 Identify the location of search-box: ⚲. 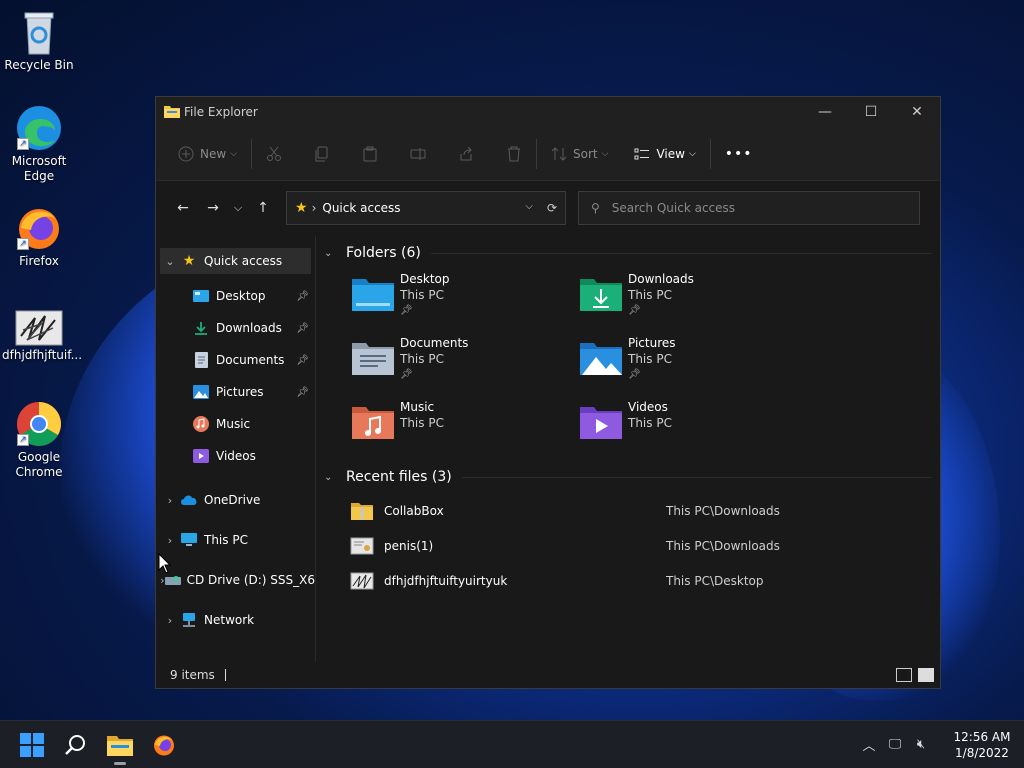
(749, 208).